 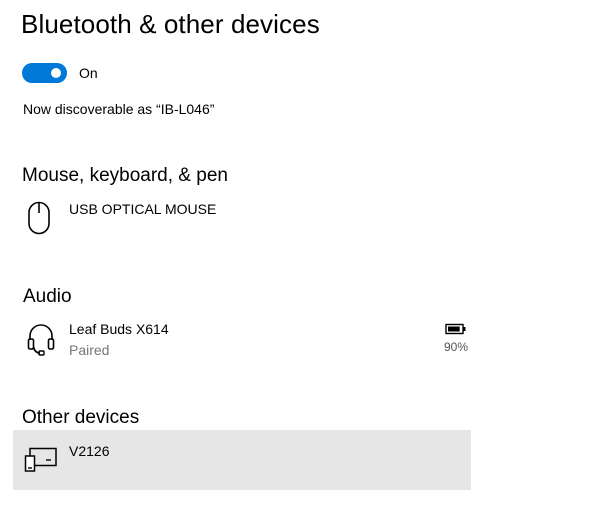 What do you see at coordinates (88, 72) in the screenshot?
I see `toggle-state-label: On` at bounding box center [88, 72].